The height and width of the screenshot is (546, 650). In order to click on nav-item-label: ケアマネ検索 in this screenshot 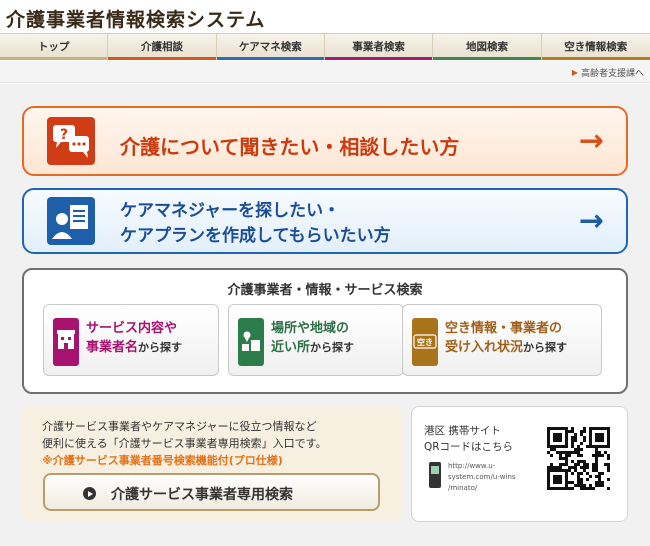, I will do `click(270, 47)`.